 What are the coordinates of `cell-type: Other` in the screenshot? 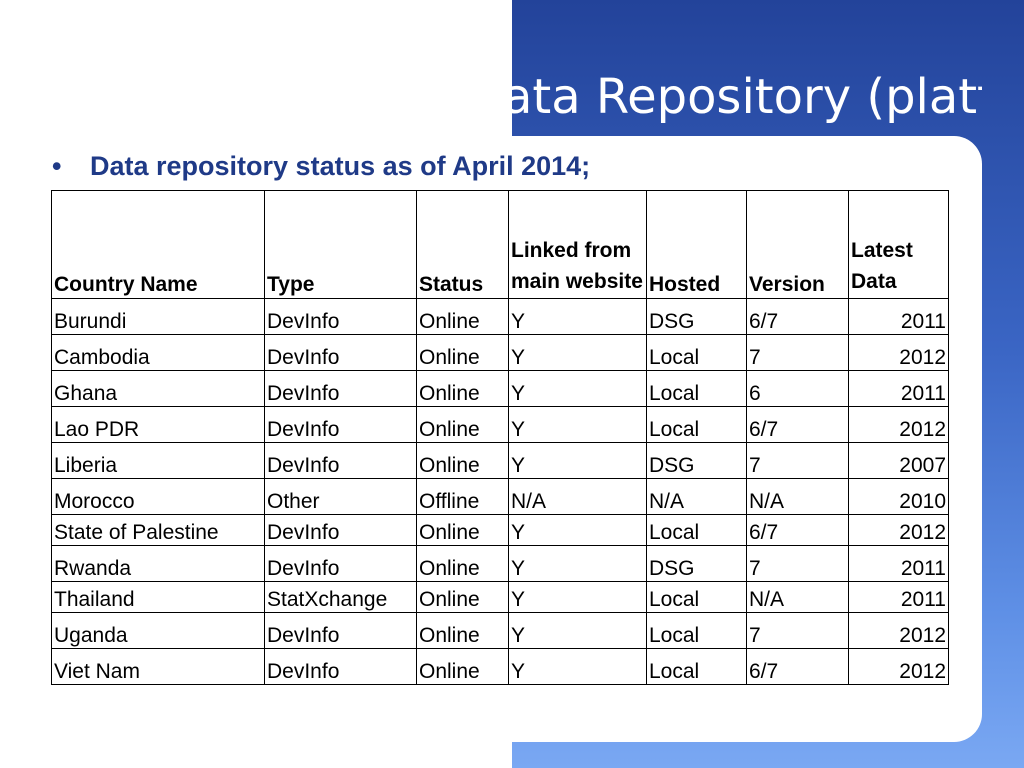 It's located at (340, 496).